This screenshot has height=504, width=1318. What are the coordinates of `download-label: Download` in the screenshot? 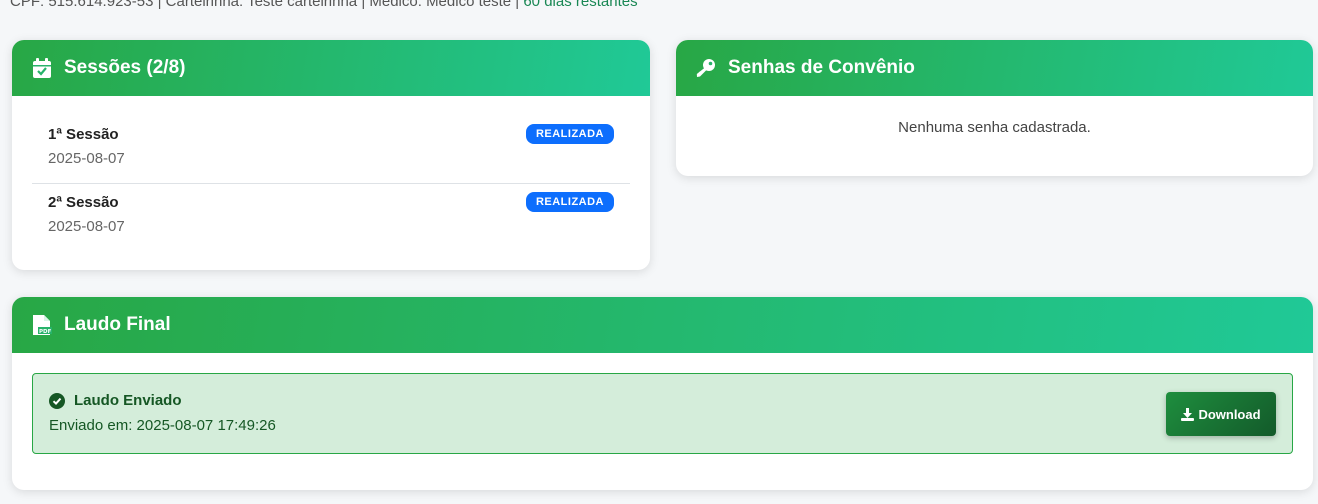 It's located at (1229, 414).